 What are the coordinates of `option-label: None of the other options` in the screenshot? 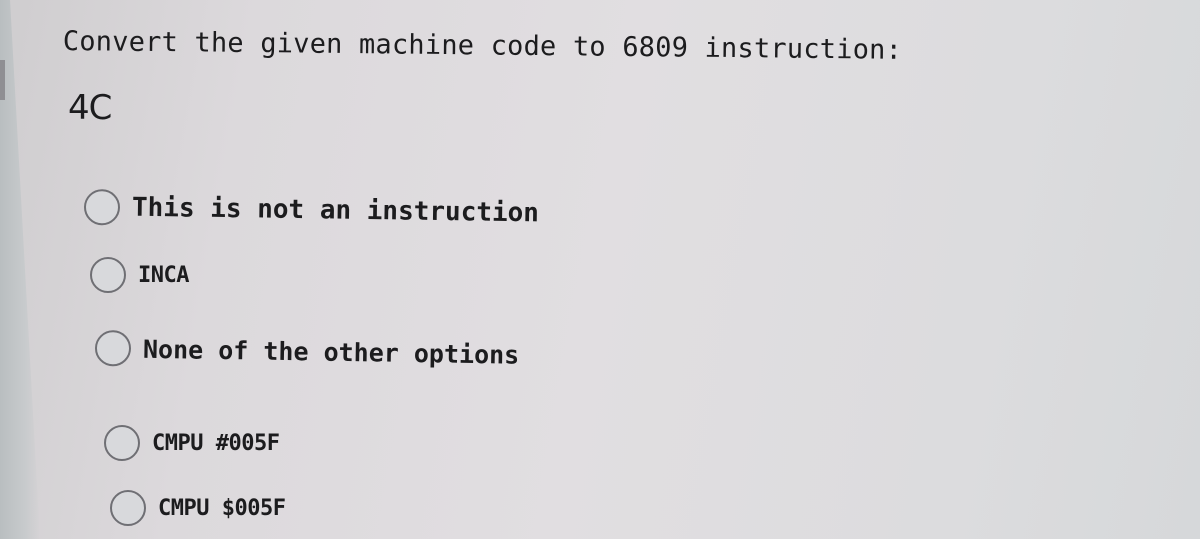 It's located at (331, 352).